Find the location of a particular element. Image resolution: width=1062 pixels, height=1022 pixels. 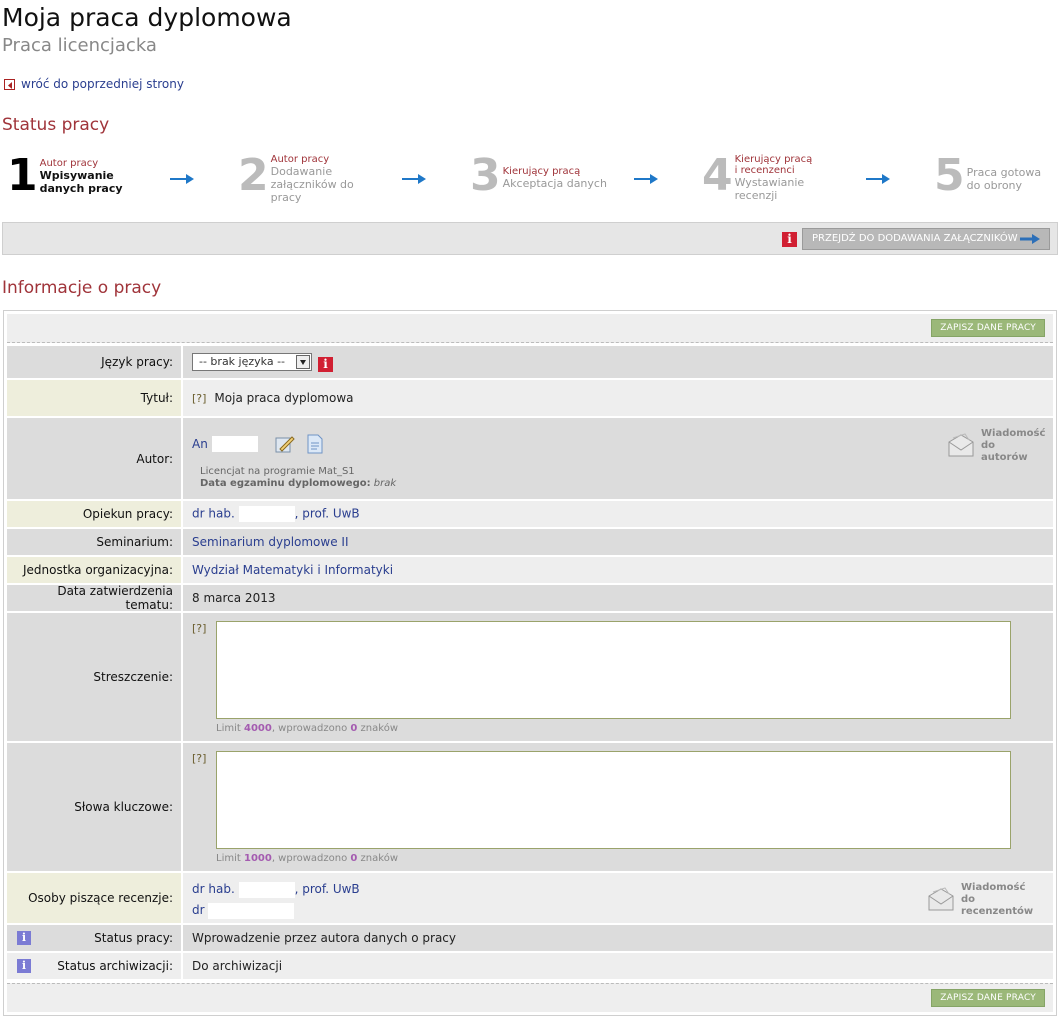

edit-note-icon is located at coordinates (285, 444).